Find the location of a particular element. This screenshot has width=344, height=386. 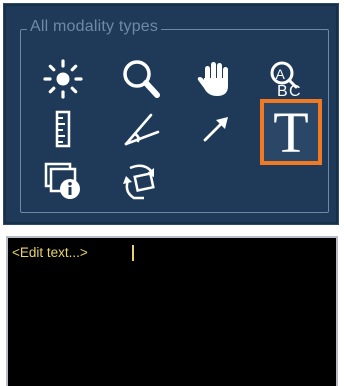

image-info-button is located at coordinates (63, 181).